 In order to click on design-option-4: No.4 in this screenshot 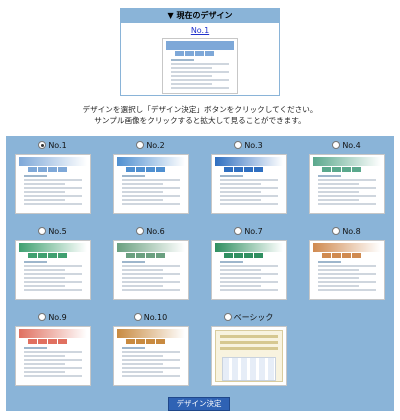, I will do `click(346, 179)`.